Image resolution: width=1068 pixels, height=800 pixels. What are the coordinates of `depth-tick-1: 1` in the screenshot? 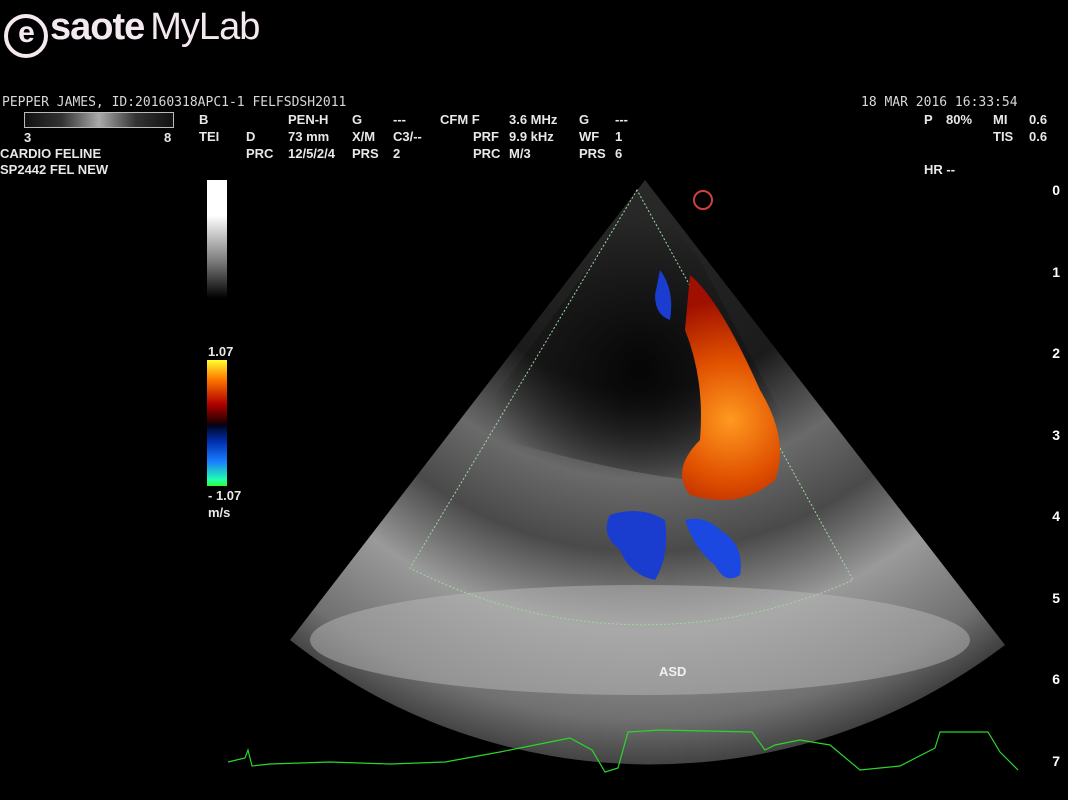 It's located at (1056, 271).